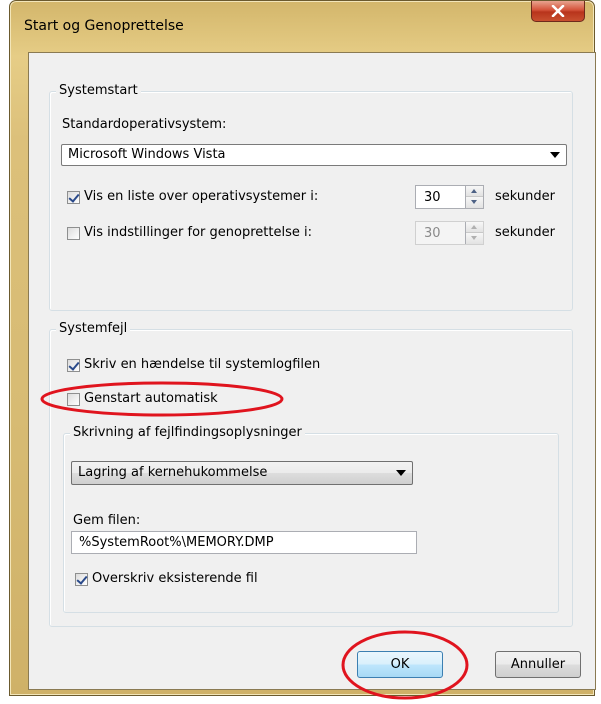 This screenshot has height=704, width=601. I want to click on close-button, so click(558, 11).